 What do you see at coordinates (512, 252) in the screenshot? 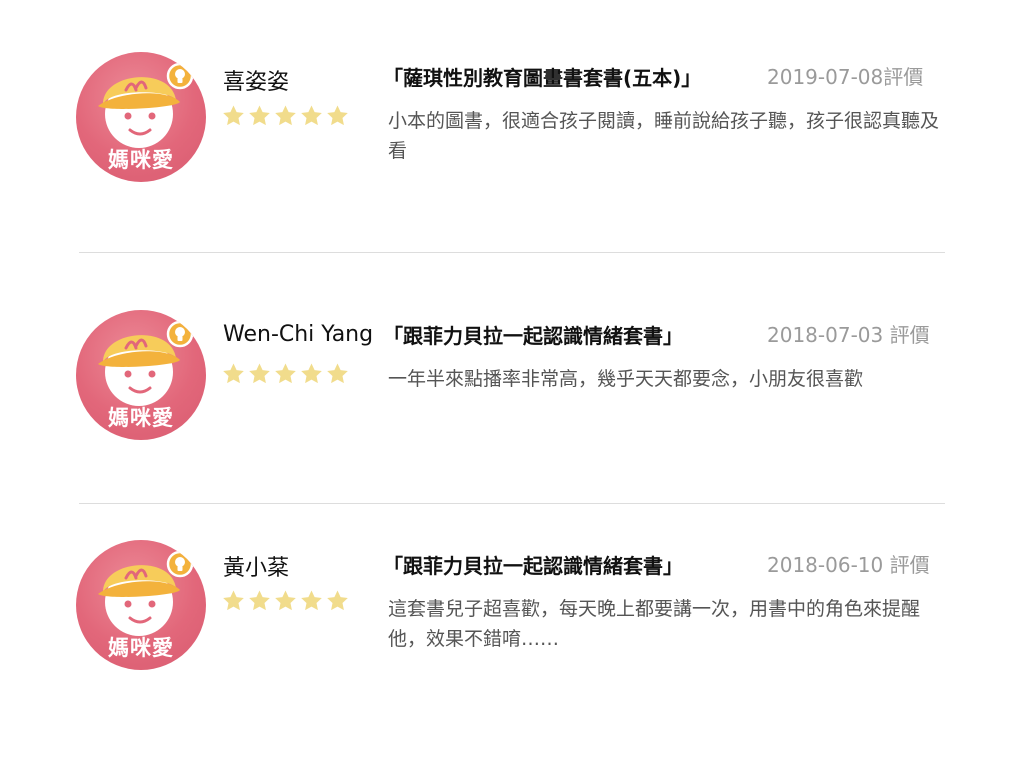
I see `divider` at bounding box center [512, 252].